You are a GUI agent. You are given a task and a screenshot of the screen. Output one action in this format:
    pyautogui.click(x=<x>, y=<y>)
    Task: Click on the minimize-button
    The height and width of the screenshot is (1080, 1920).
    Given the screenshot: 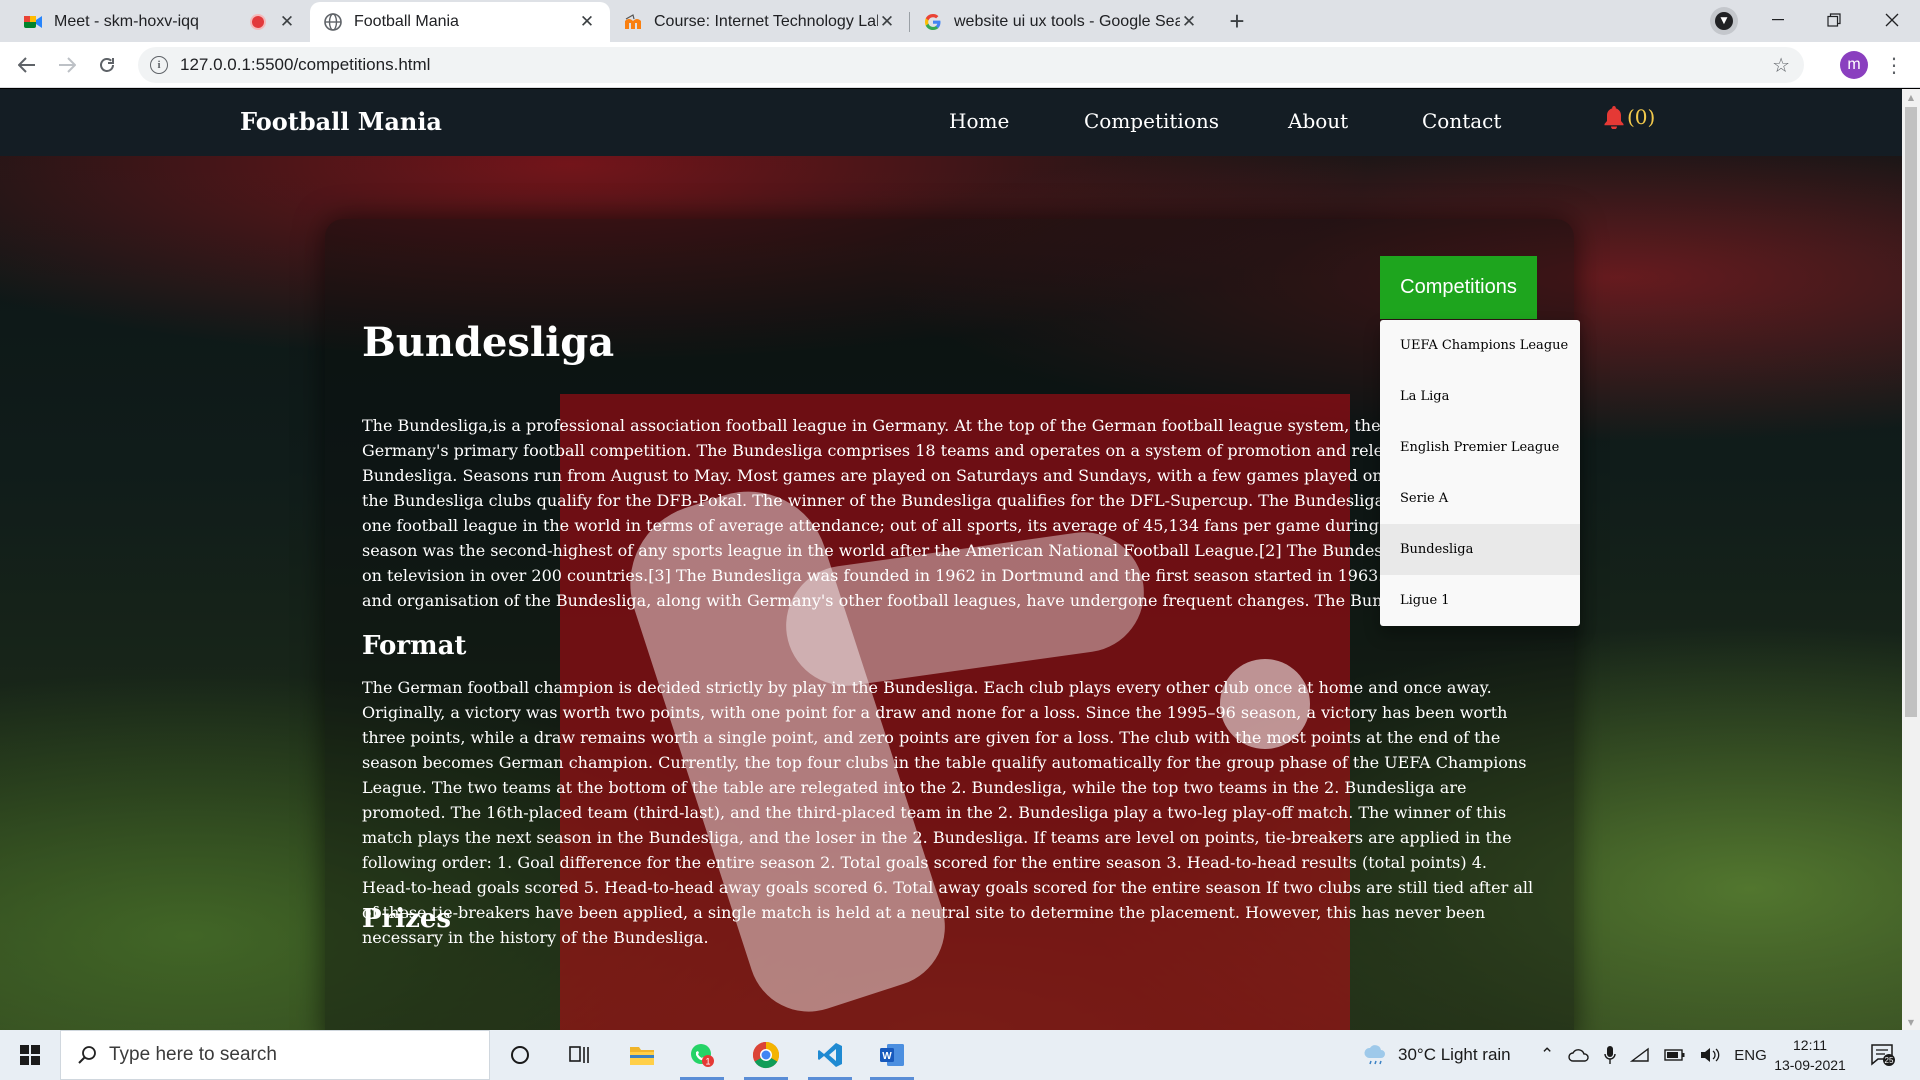 What is the action you would take?
    pyautogui.click(x=1778, y=20)
    